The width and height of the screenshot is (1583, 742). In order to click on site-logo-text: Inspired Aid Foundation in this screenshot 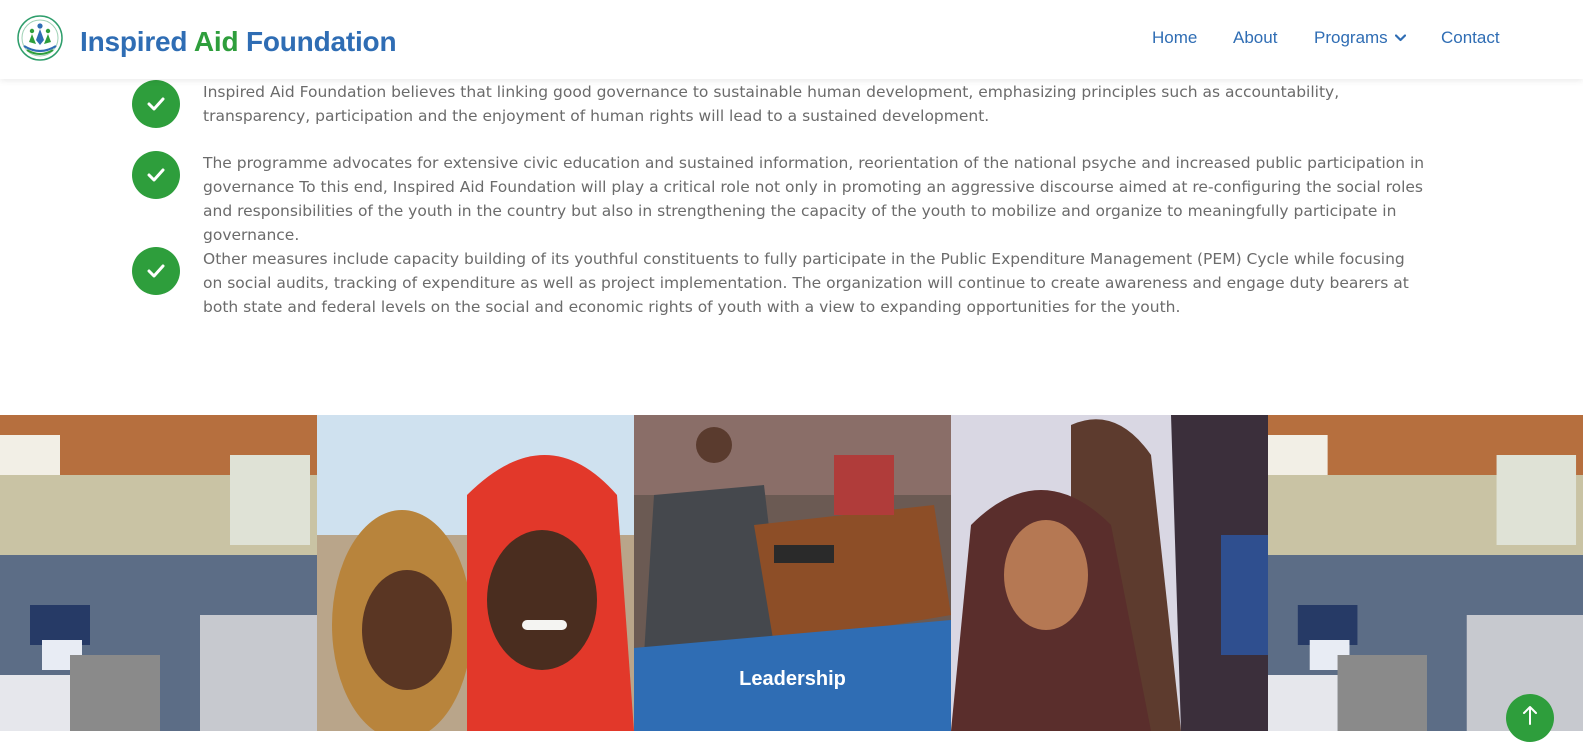, I will do `click(238, 42)`.